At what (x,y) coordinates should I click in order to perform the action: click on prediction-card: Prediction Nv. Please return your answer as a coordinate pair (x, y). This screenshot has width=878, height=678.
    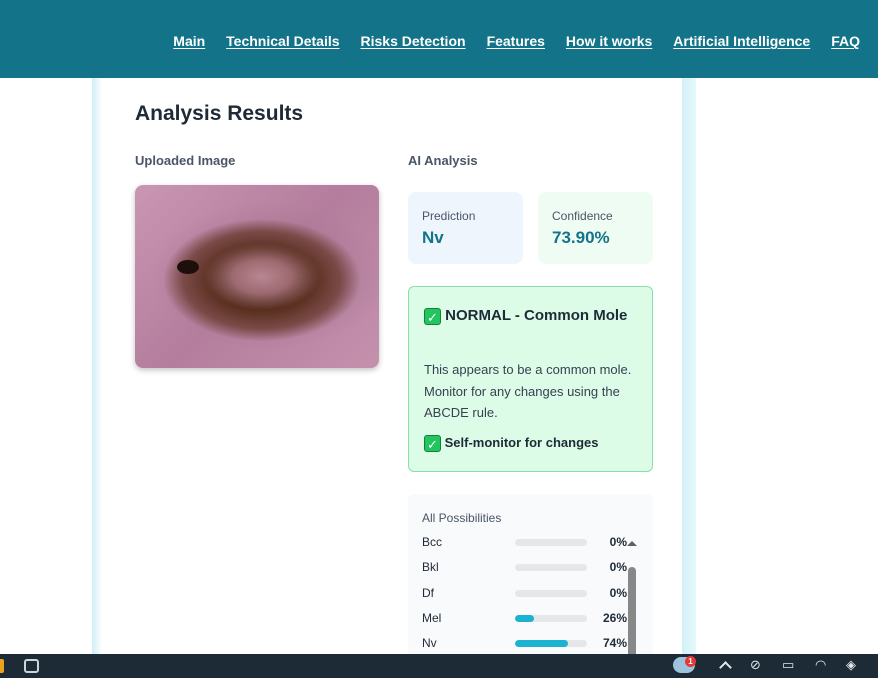
    Looking at the image, I should click on (465, 228).